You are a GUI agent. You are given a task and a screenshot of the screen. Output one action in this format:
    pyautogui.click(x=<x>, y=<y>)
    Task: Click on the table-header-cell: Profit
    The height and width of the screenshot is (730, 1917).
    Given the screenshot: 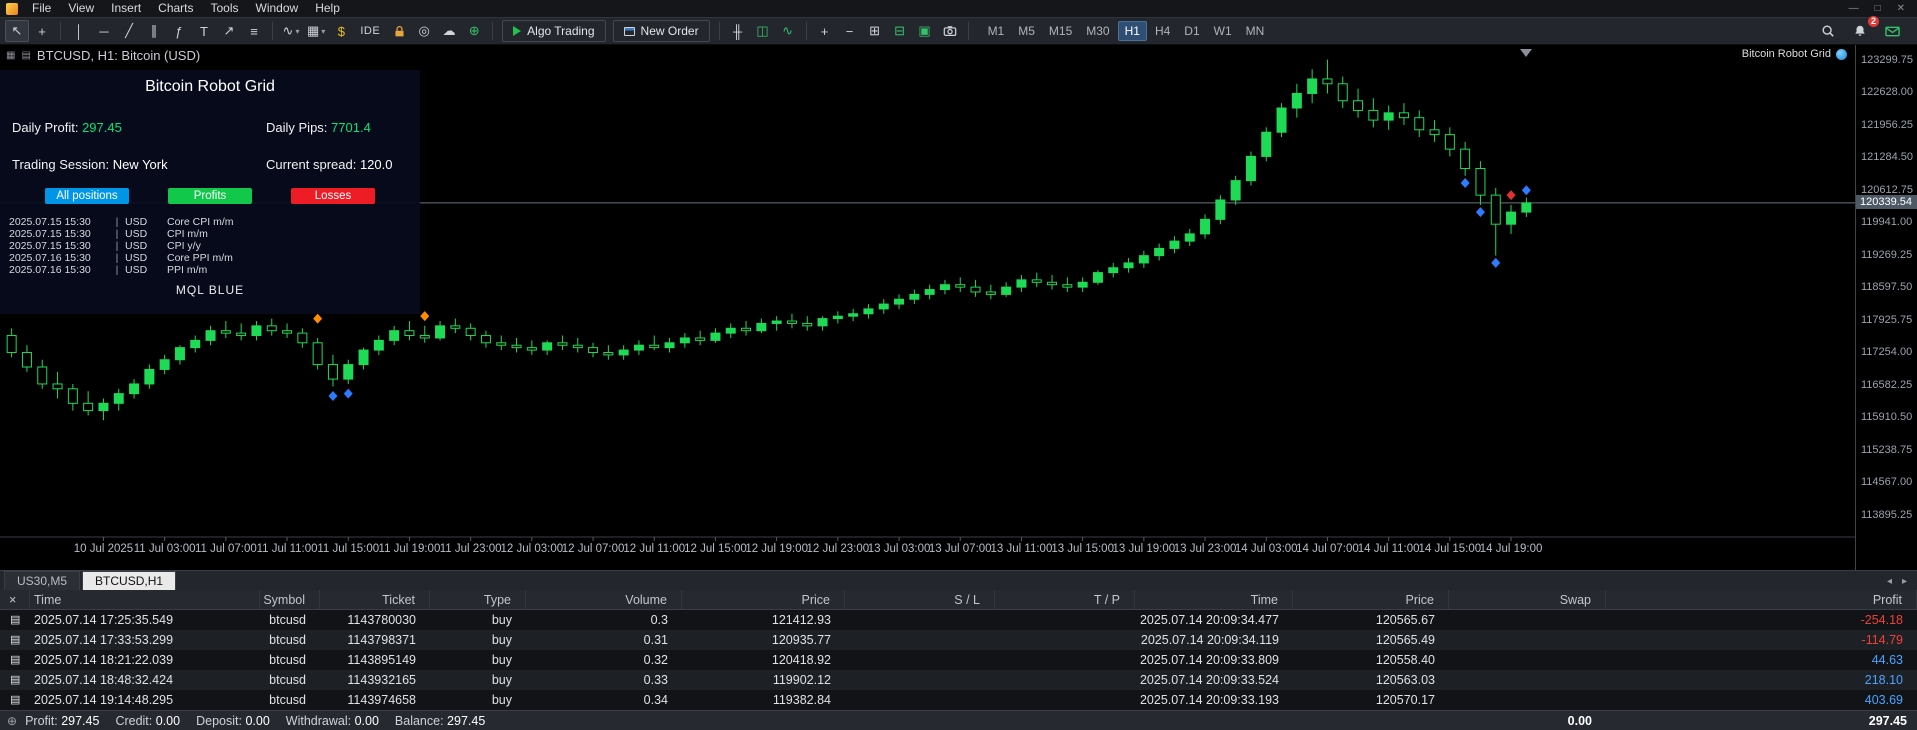 What is the action you would take?
    pyautogui.click(x=1761, y=599)
    